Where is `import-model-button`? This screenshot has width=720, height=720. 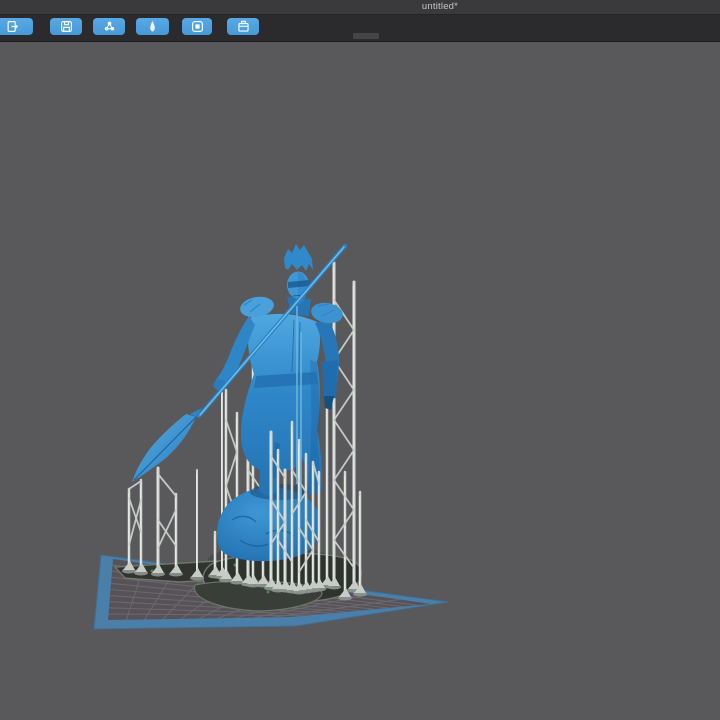
import-model-button is located at coordinates (16, 26).